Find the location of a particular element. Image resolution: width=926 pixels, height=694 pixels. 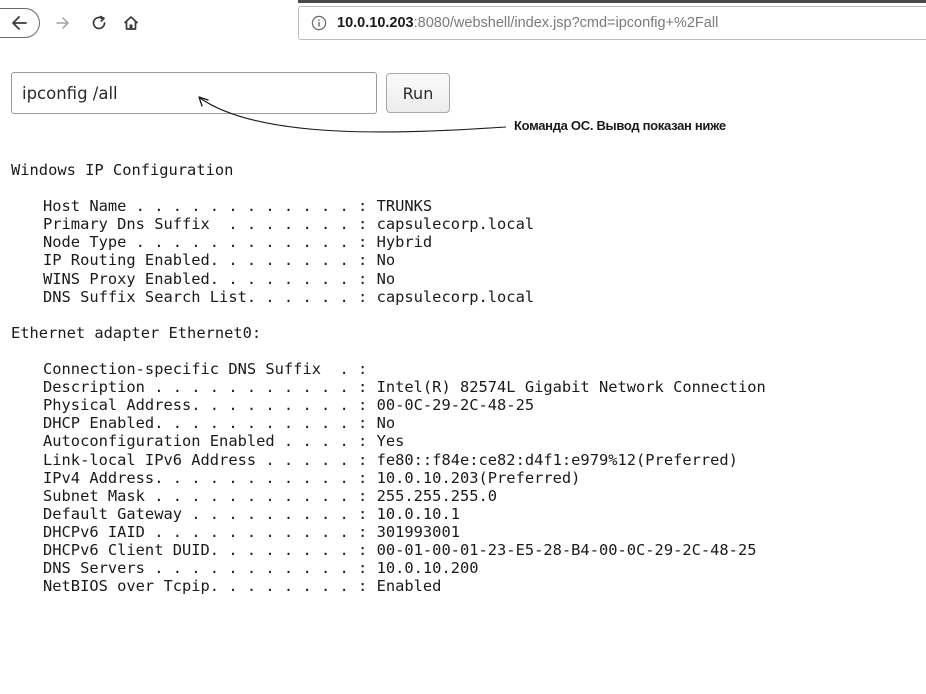

output-row-key: DHCPv6 IAID . . . . . . . . . . . : is located at coordinates (210, 531).